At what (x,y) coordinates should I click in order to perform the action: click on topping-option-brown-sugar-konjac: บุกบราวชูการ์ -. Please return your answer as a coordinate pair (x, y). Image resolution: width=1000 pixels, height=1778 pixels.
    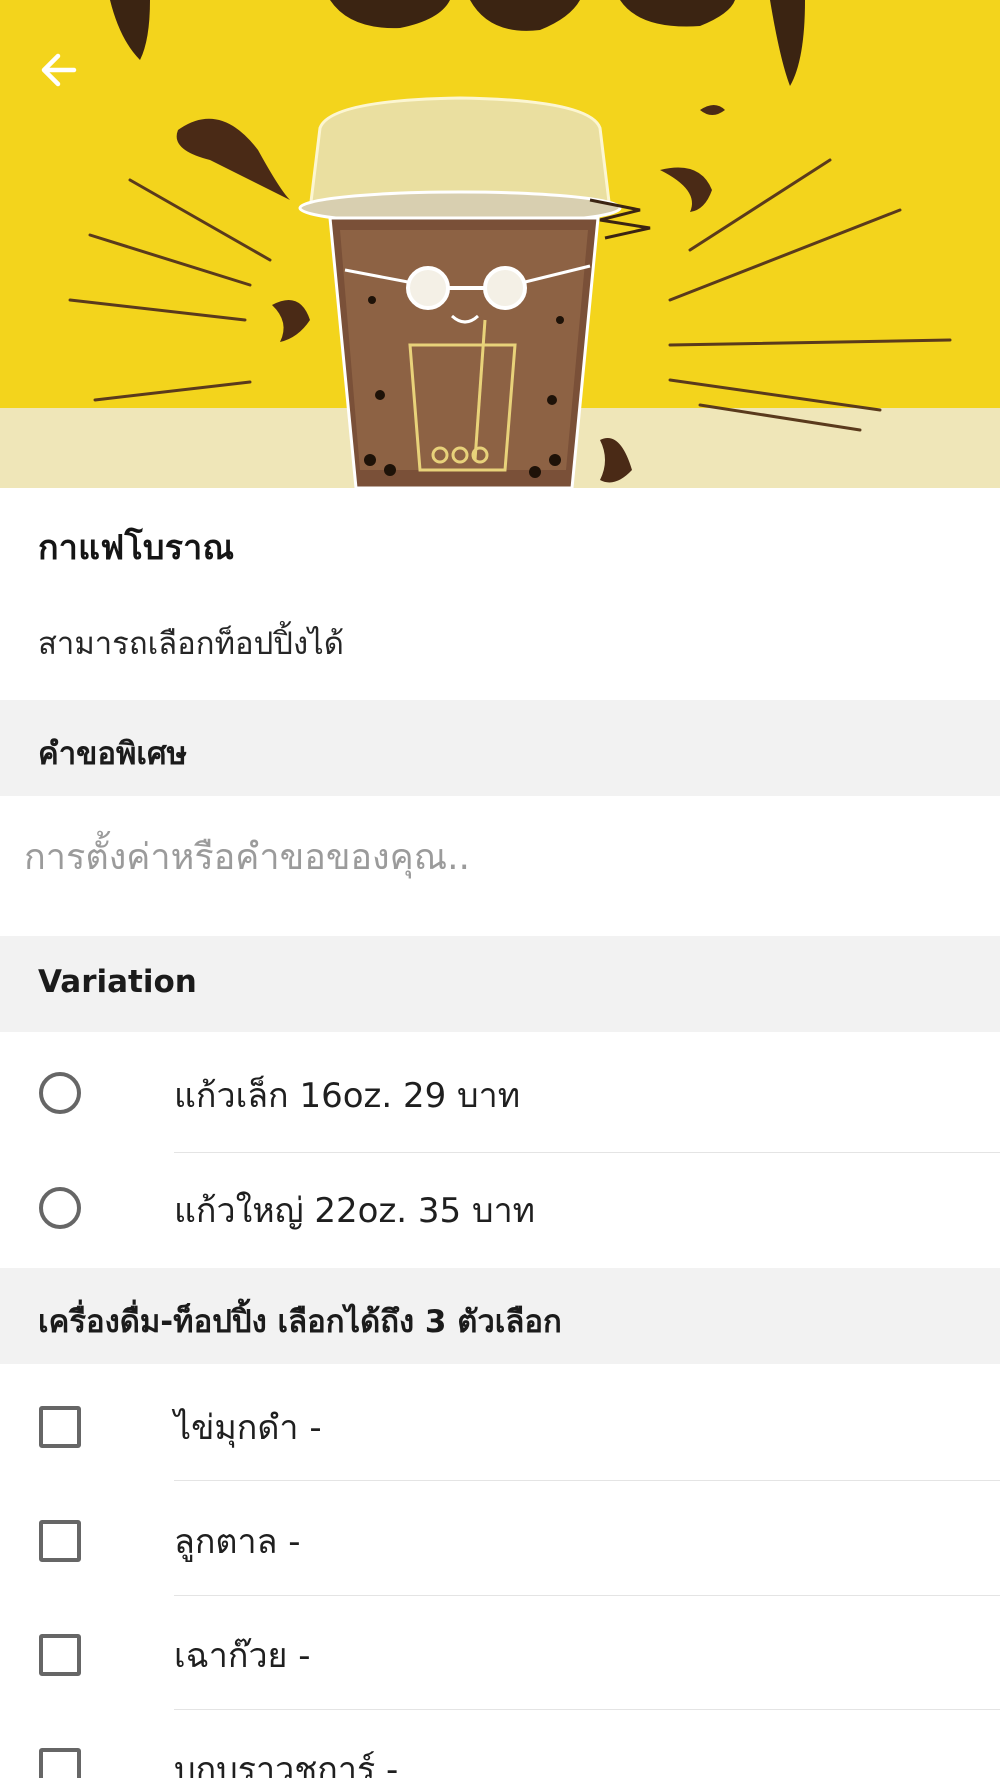
    Looking at the image, I should click on (500, 1745).